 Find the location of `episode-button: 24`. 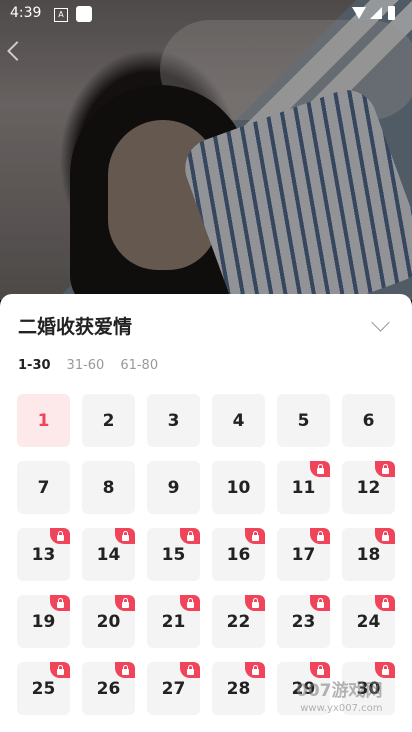

episode-button: 24 is located at coordinates (368, 621).